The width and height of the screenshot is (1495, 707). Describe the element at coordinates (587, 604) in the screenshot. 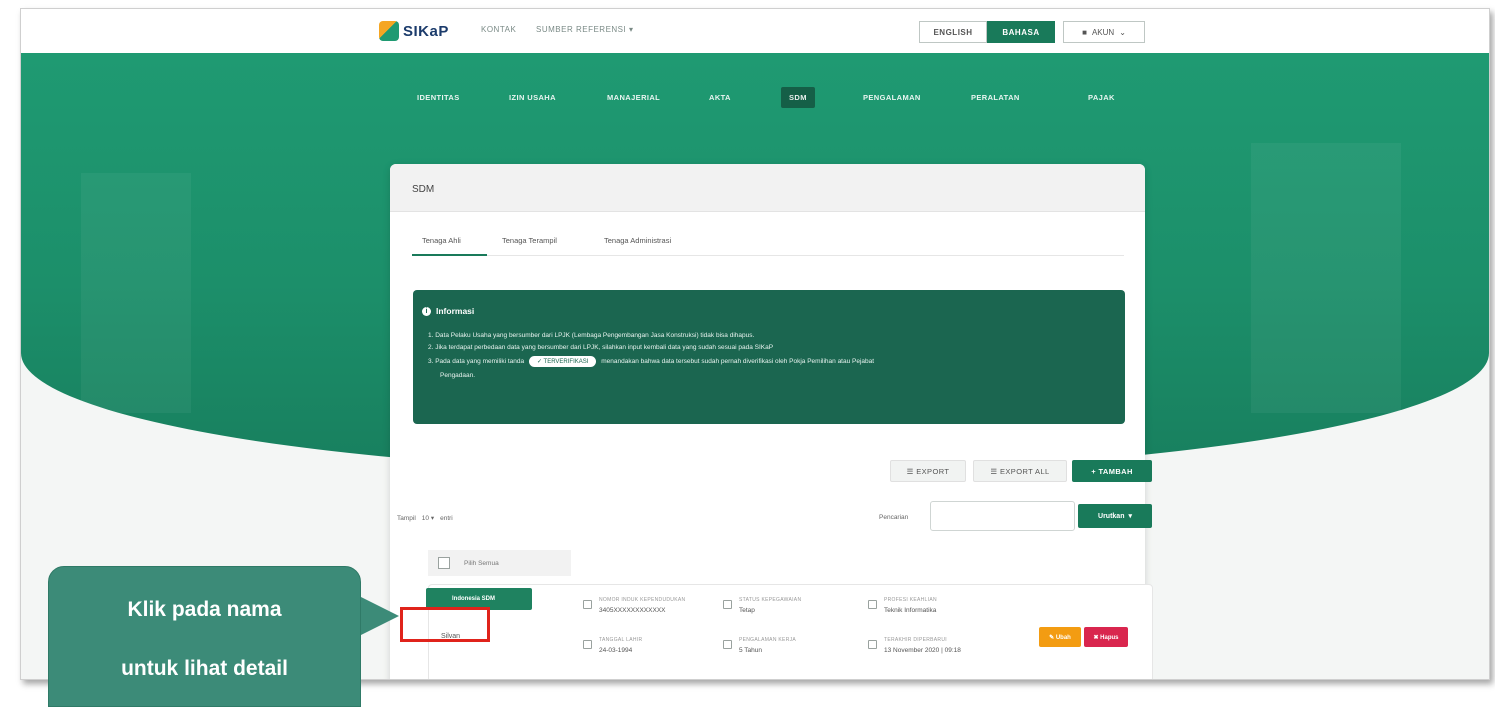

I see `id-card-icon` at that location.